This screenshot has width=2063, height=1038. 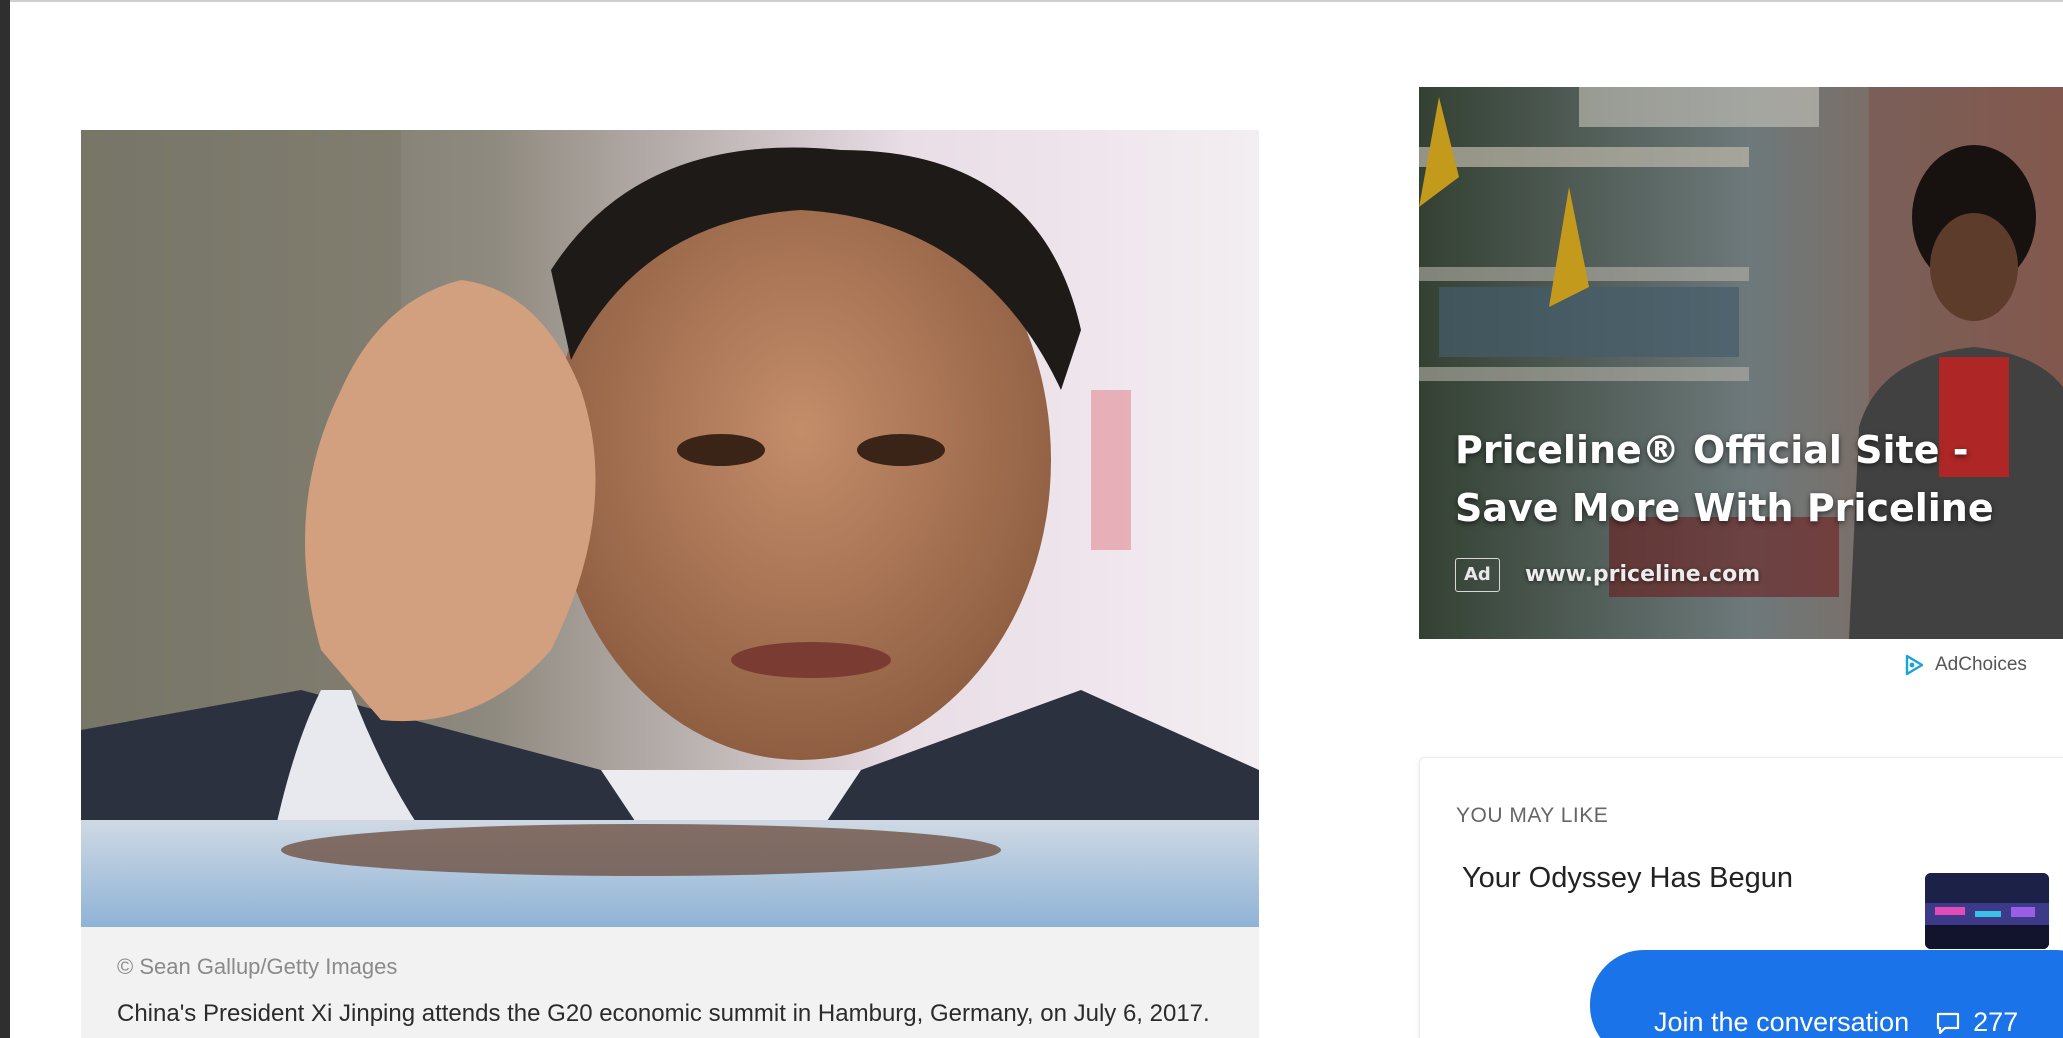 I want to click on join-conversation-label: Join the conversation, so click(x=1782, y=1022).